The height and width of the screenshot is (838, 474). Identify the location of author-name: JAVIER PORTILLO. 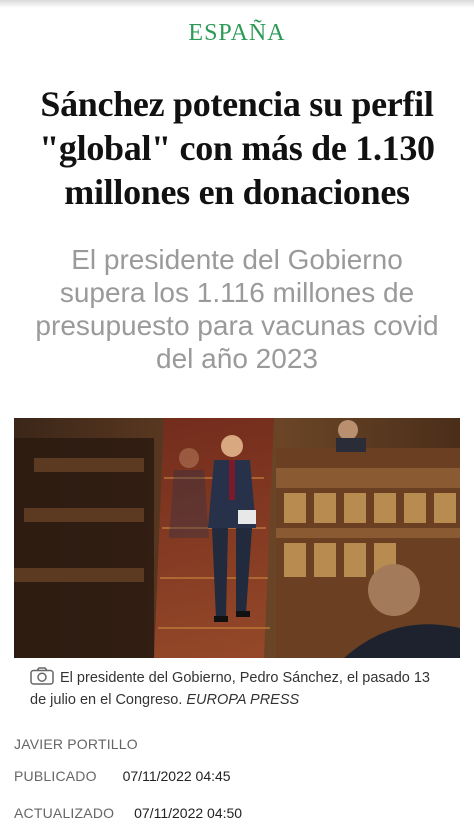
(76, 744).